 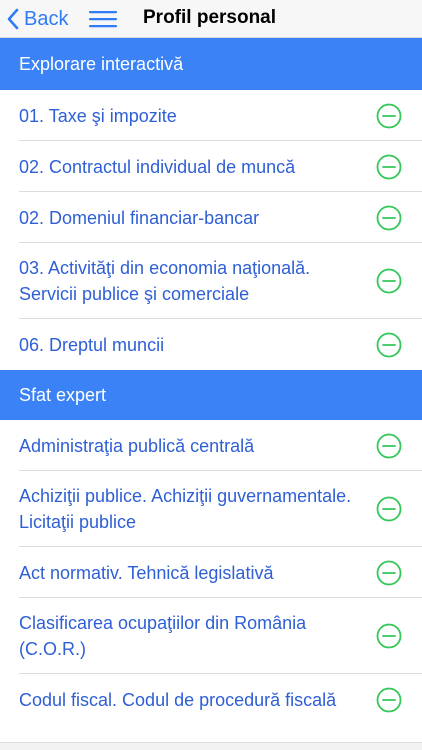 What do you see at coordinates (178, 699) in the screenshot?
I see `list-item-label: Codul fiscal. Codul de procedură fiscală` at bounding box center [178, 699].